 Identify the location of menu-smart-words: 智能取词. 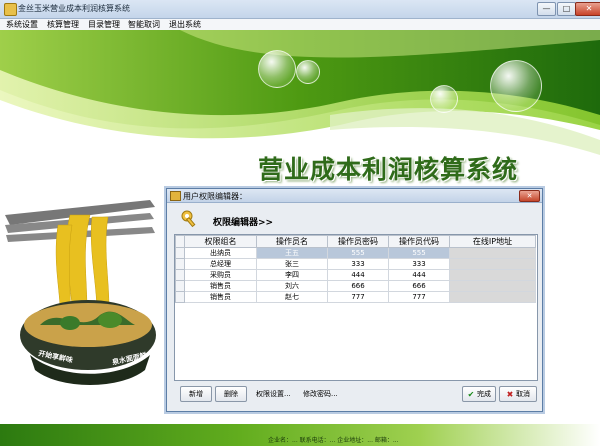
(144, 24).